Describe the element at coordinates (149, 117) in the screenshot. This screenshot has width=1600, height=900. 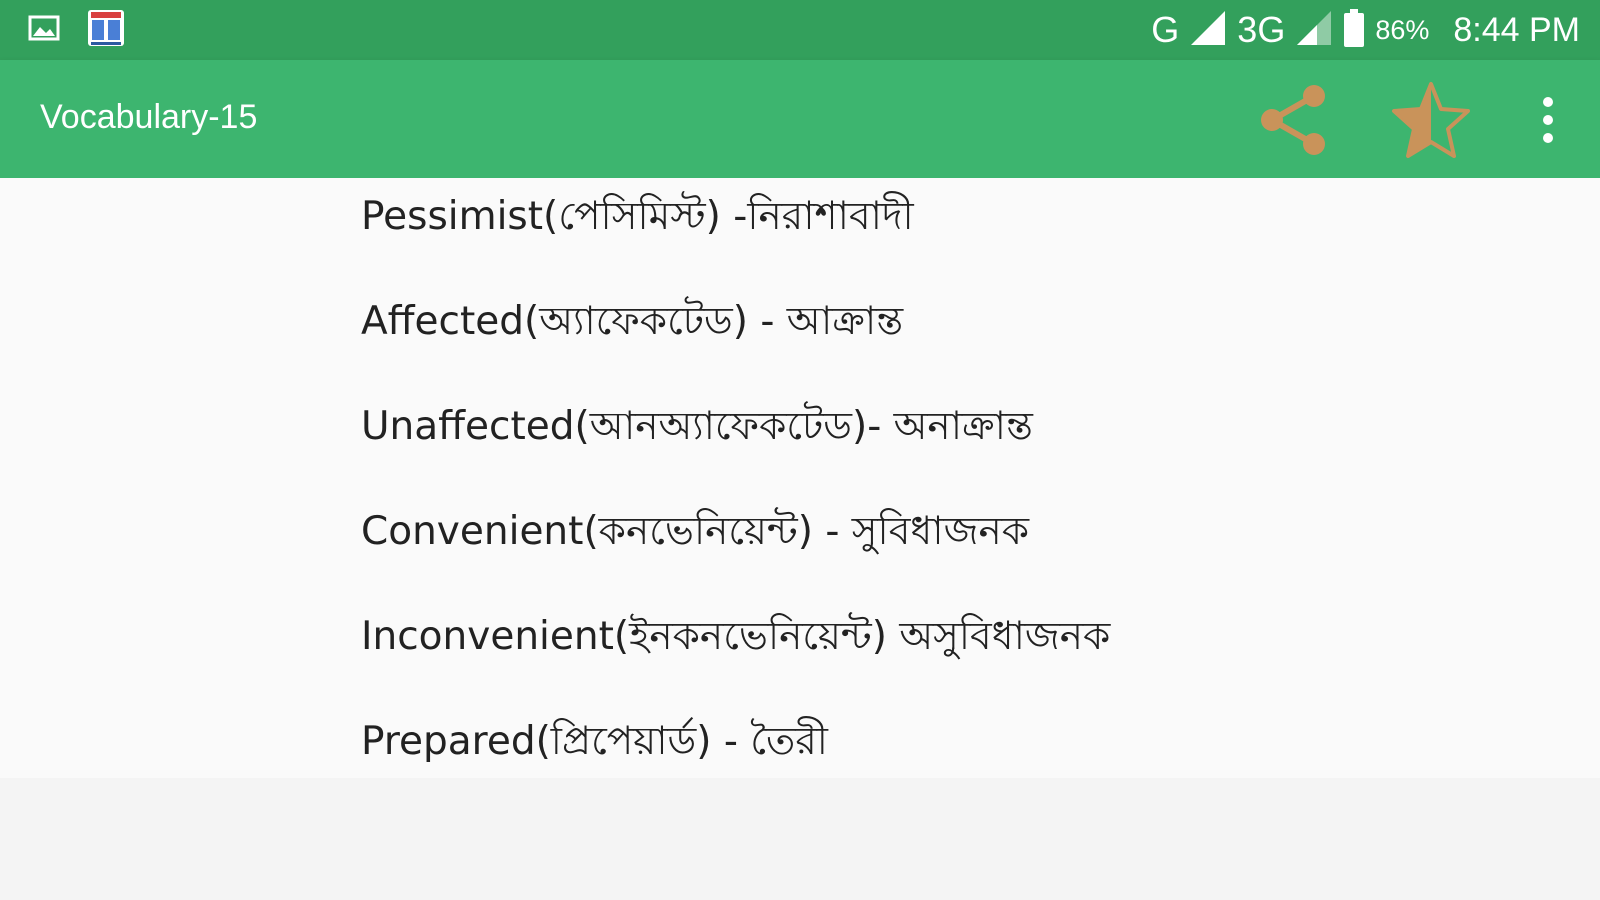
I see `page-title: Vocabulary-15` at that location.